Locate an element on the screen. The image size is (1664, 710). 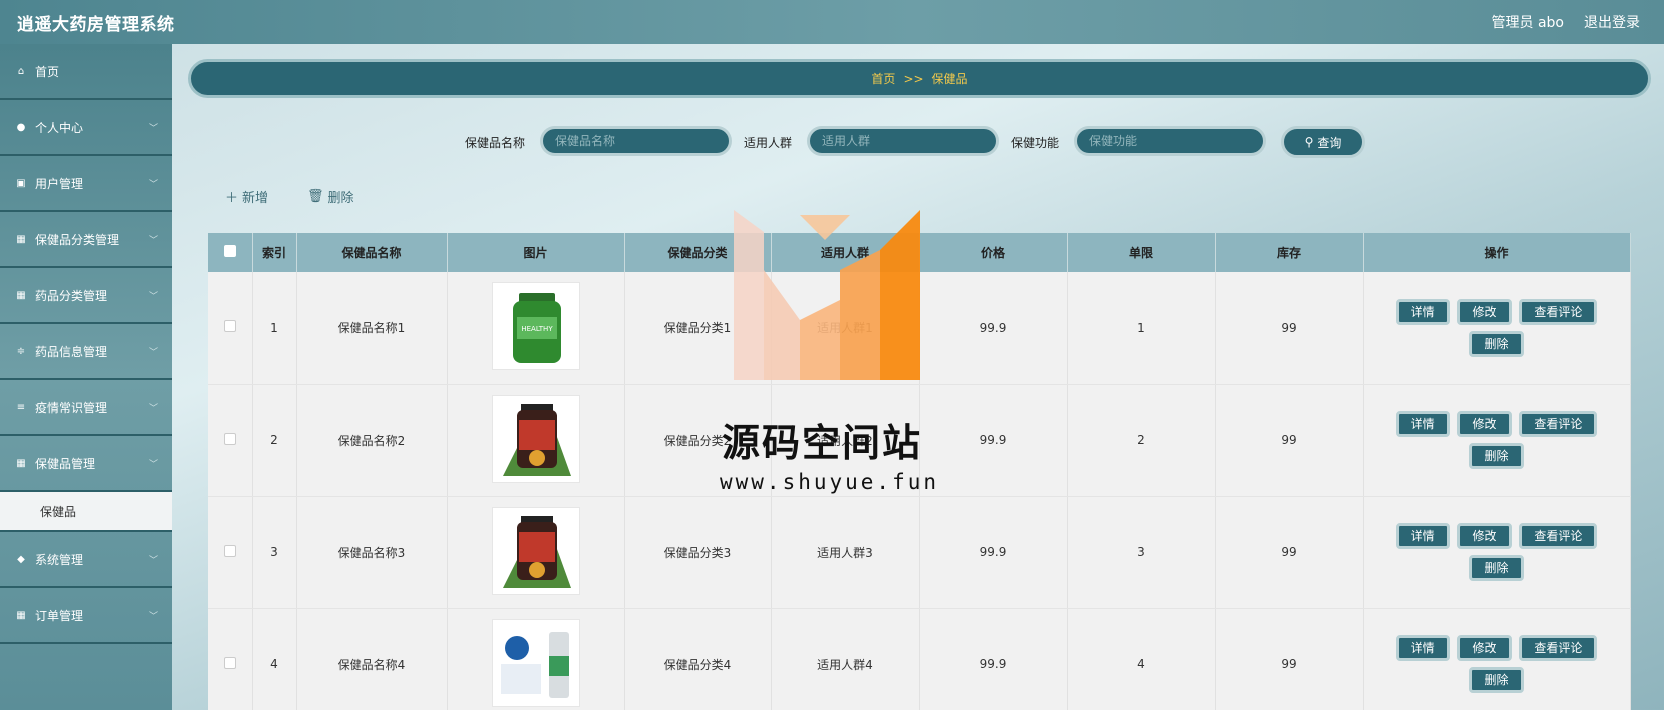
column-header: 保健品分类 is located at coordinates (698, 252).